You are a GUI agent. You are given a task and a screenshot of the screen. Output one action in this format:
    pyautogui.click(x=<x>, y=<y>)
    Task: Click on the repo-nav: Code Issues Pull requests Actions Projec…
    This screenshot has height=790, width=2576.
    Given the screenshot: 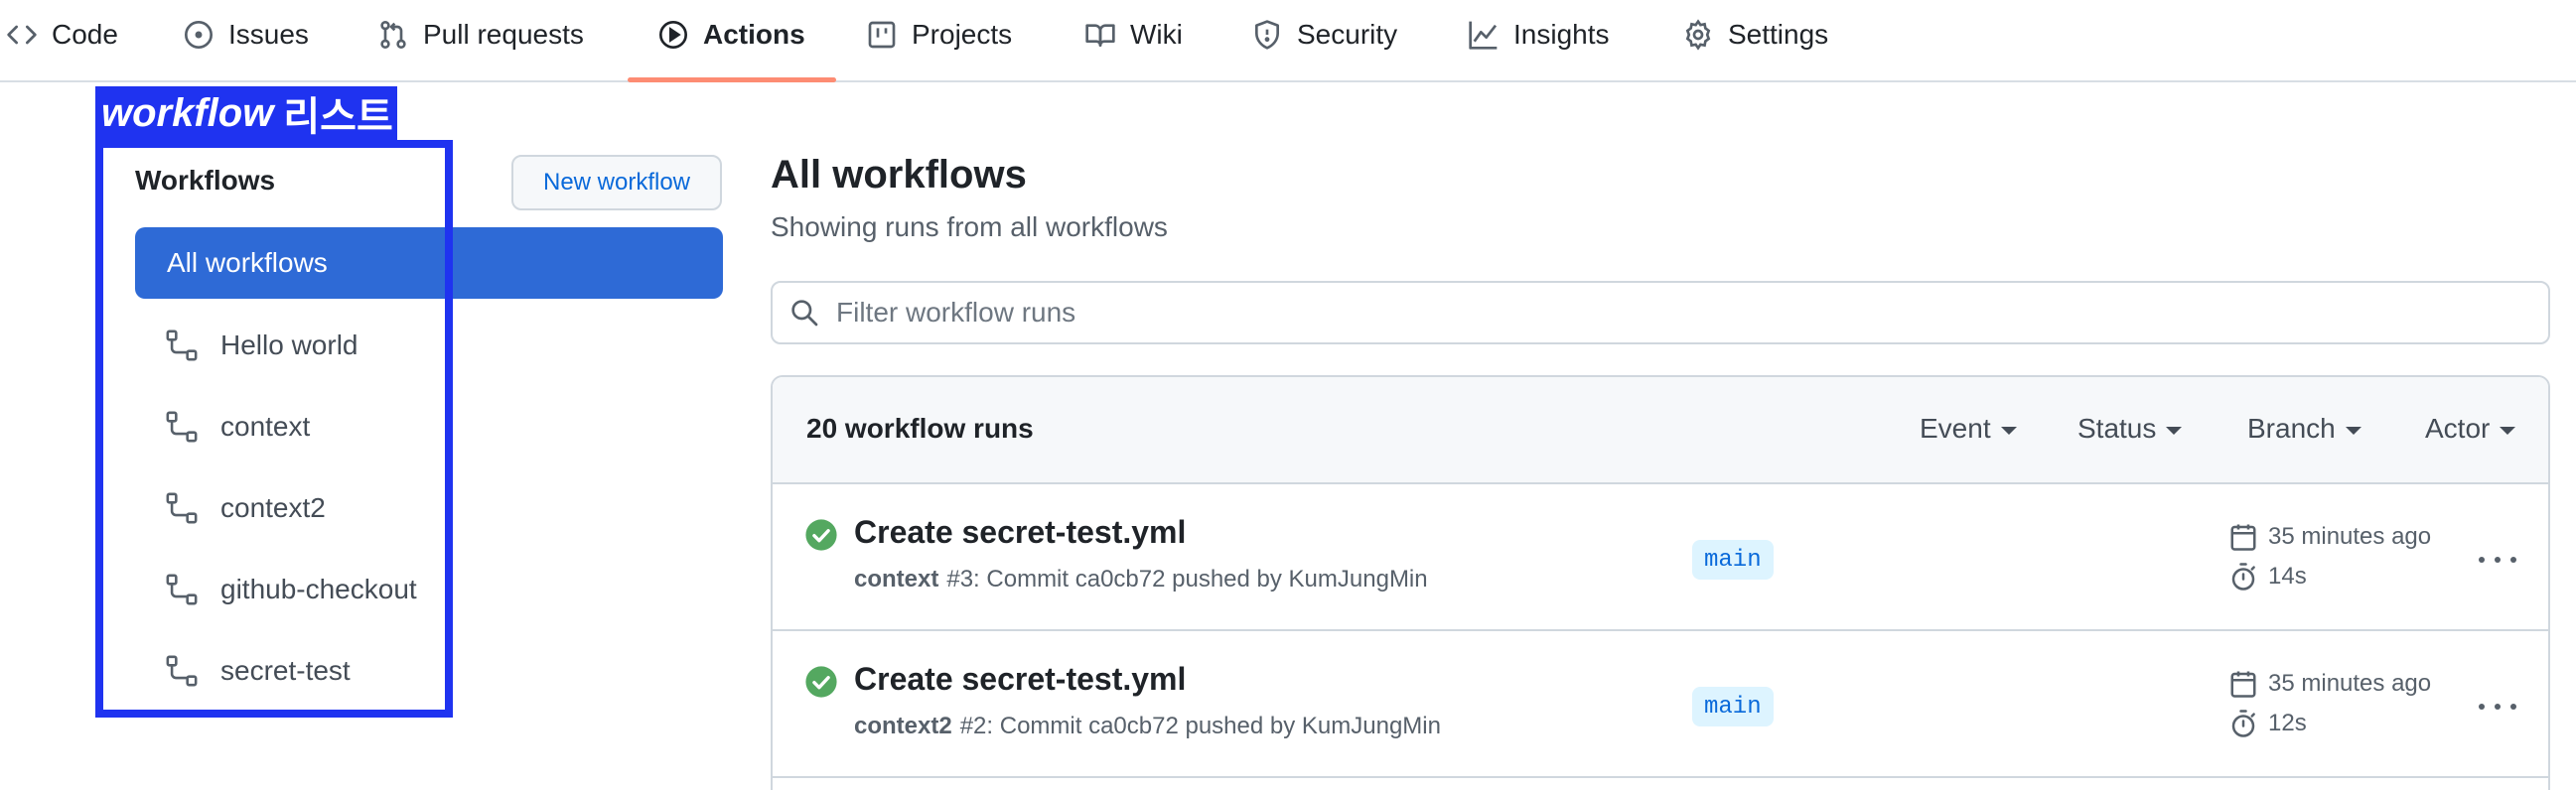 What is the action you would take?
    pyautogui.click(x=1288, y=41)
    